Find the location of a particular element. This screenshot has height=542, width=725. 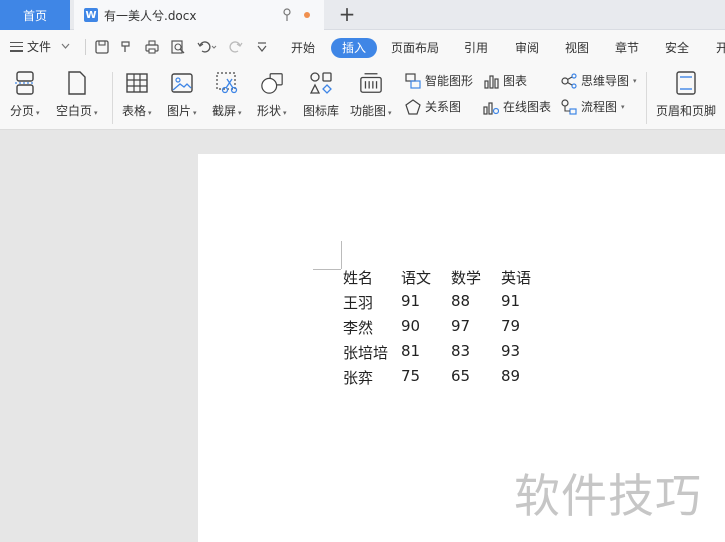

flow-chart-icon is located at coordinates (569, 106).